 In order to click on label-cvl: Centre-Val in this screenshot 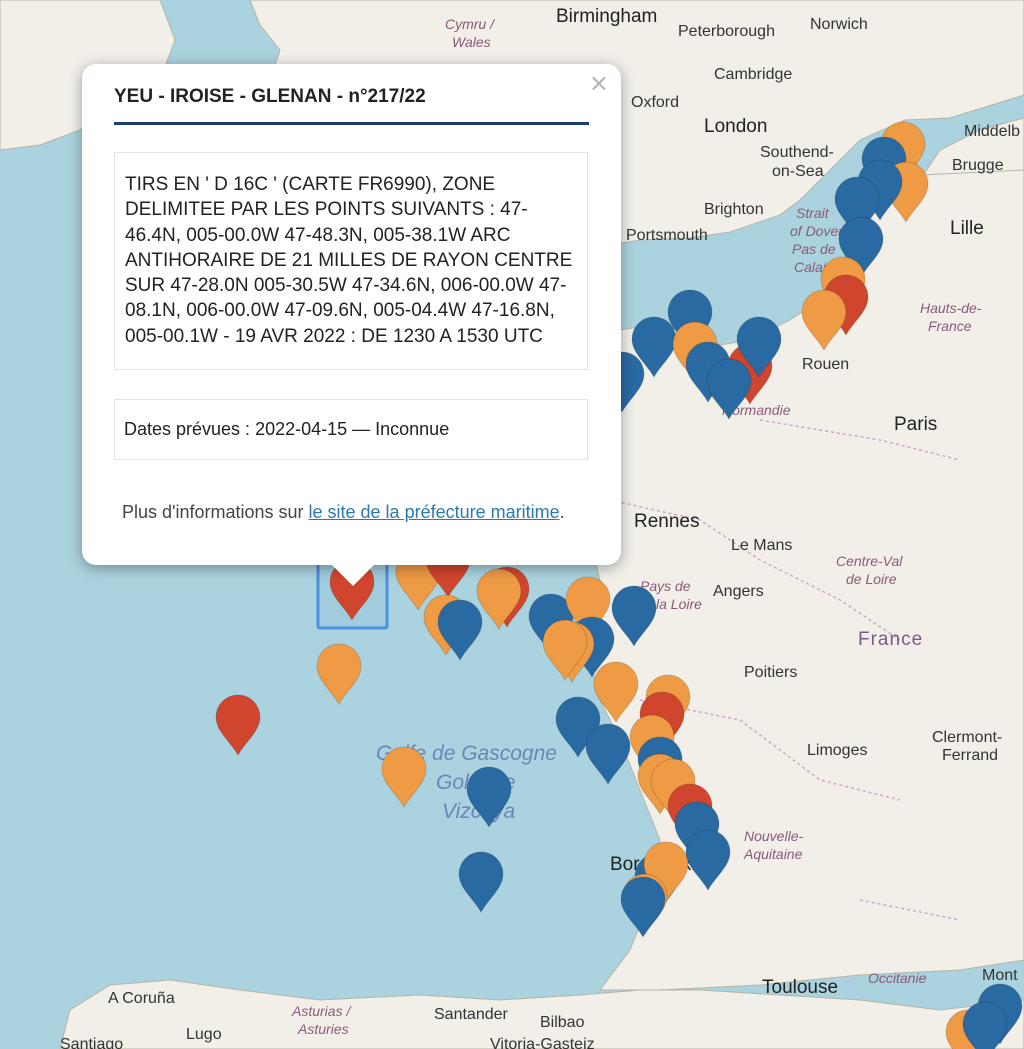, I will do `click(869, 561)`.